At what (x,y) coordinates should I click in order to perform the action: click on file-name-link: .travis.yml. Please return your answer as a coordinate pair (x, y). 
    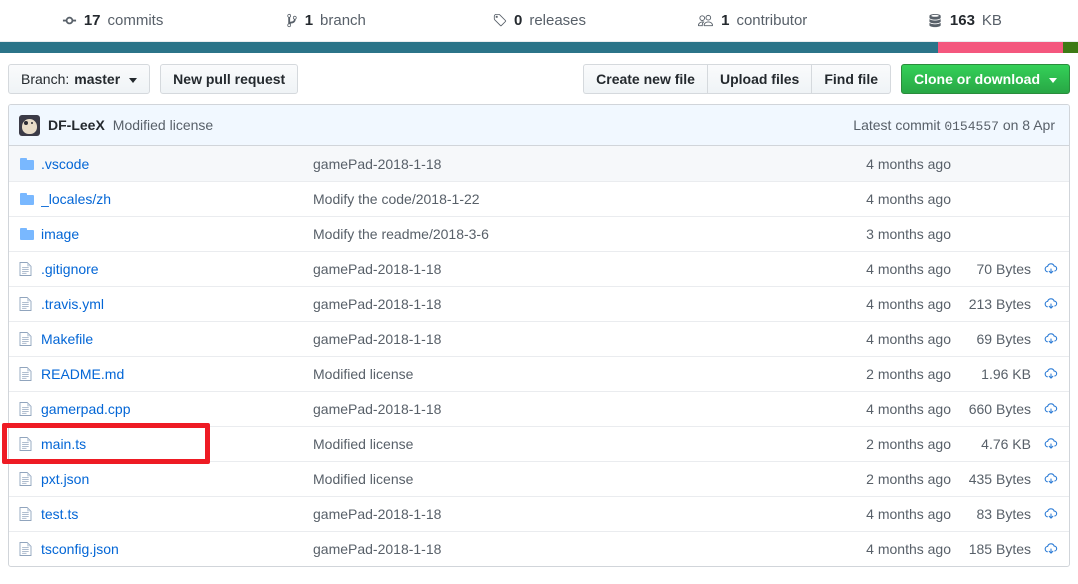
    Looking at the image, I should click on (72, 304).